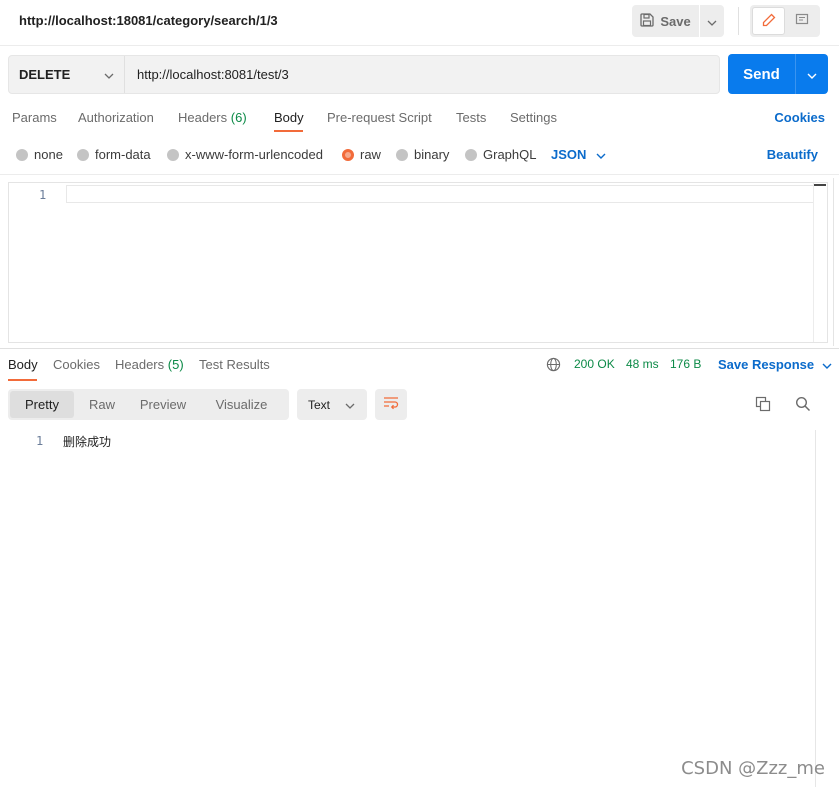 Image resolution: width=839 pixels, height=787 pixels. I want to click on radio-label: GraphQL, so click(510, 154).